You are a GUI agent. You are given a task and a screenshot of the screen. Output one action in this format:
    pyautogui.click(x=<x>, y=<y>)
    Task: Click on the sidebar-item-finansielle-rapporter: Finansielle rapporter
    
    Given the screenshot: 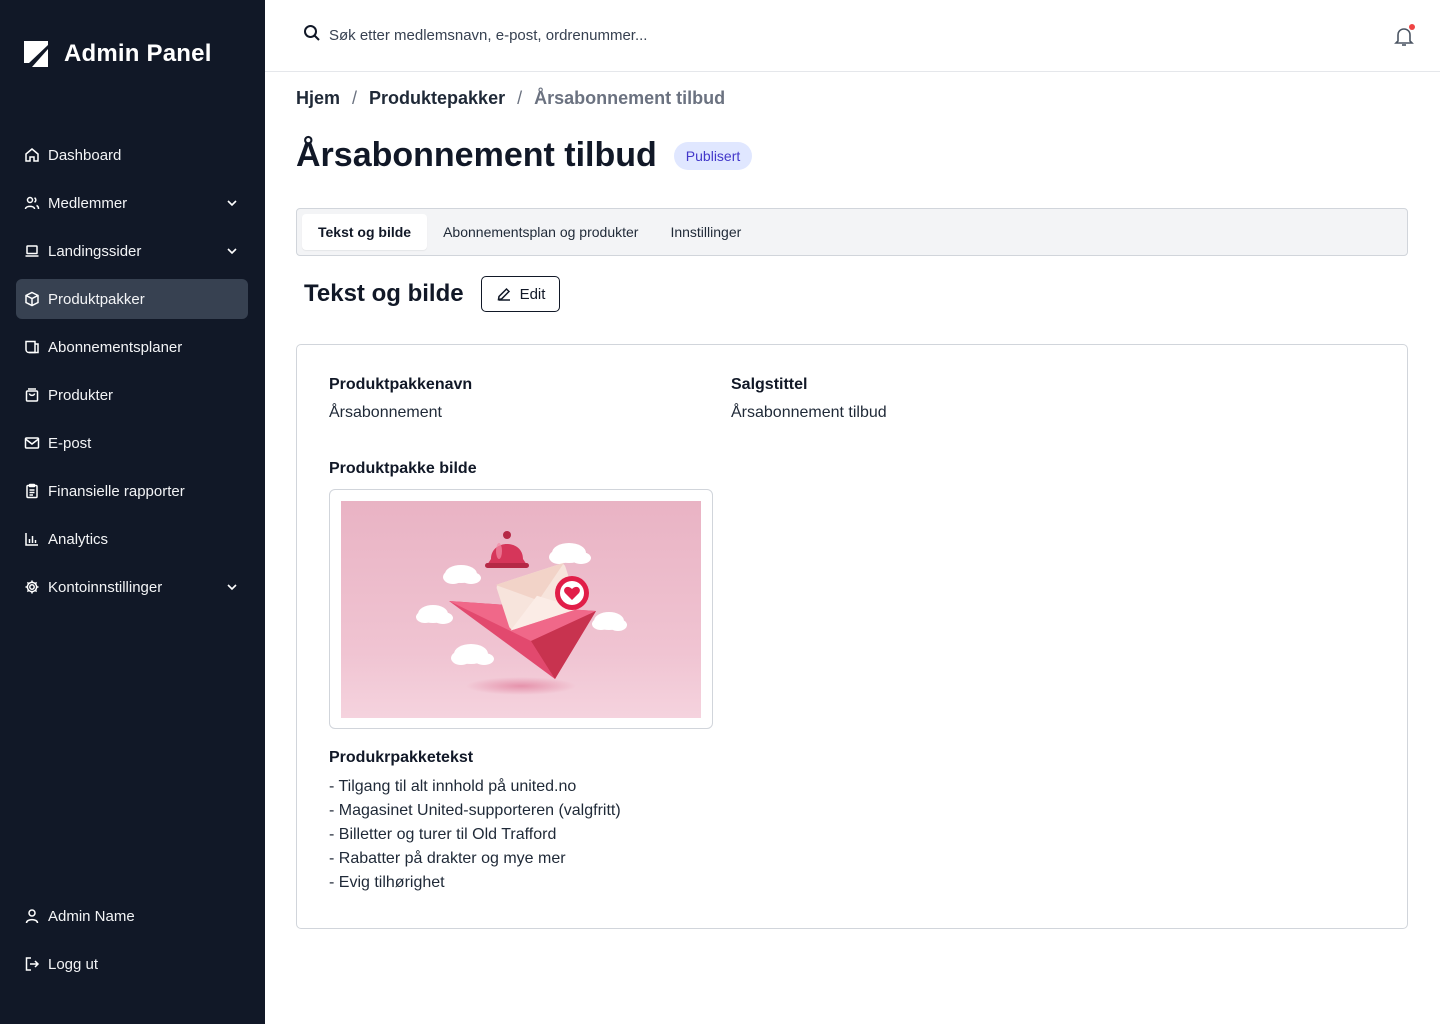 What is the action you would take?
    pyautogui.click(x=132, y=491)
    